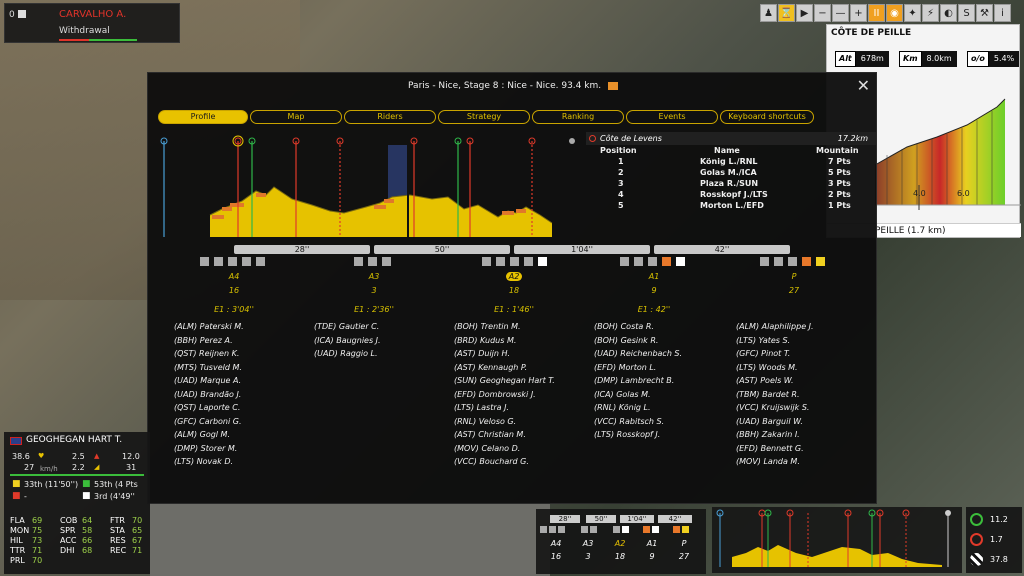  What do you see at coordinates (876, 13) in the screenshot?
I see `pause-icon: II` at bounding box center [876, 13].